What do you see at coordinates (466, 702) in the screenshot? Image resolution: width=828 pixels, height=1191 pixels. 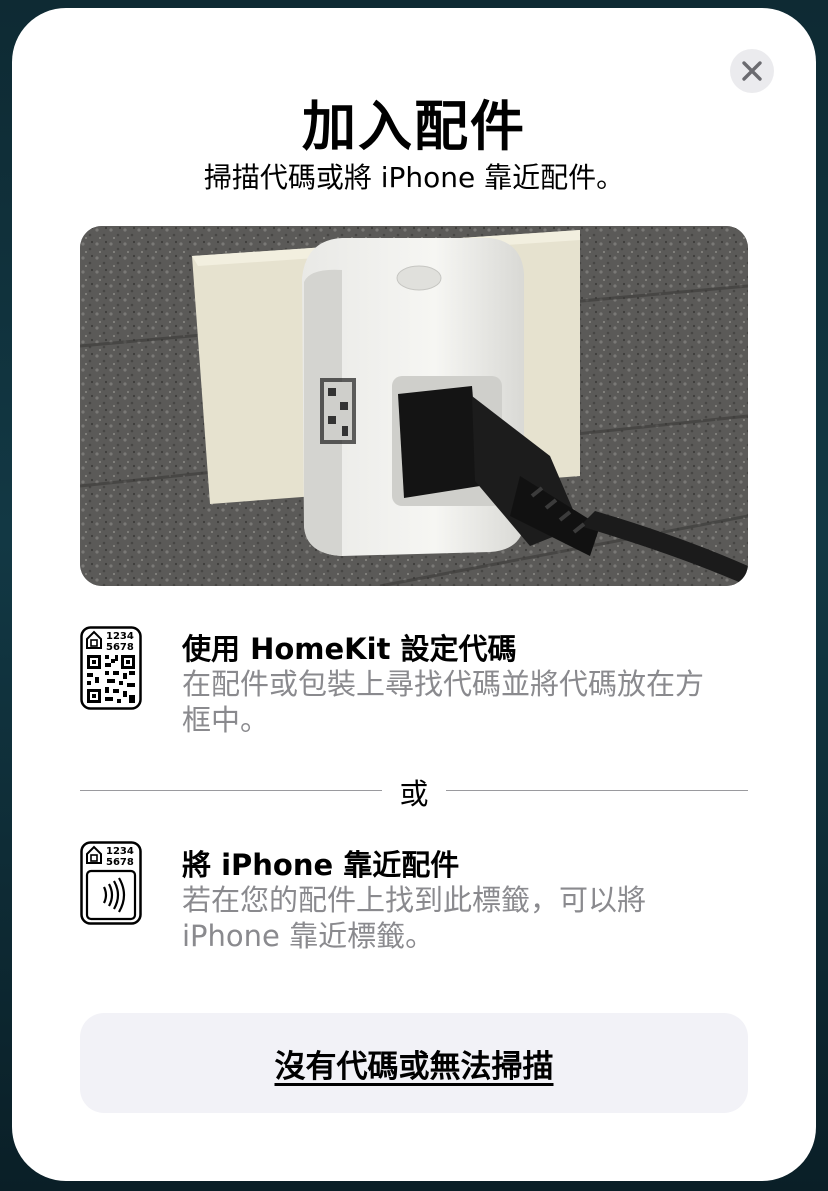 I see `qr-option-description: 在配件或包裝上尋找代碼並將代碼放在方 框中。` at bounding box center [466, 702].